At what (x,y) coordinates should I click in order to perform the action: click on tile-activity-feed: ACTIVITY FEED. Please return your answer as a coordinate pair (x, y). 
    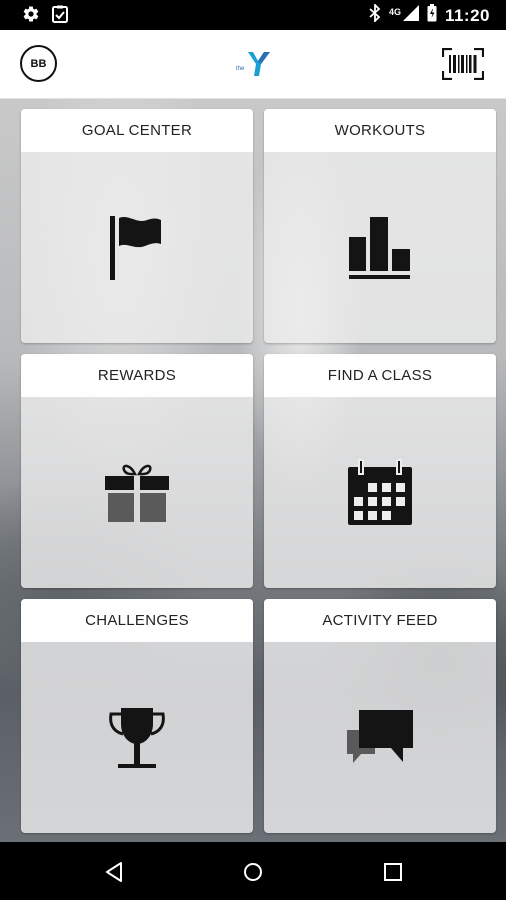
    Looking at the image, I should click on (380, 716).